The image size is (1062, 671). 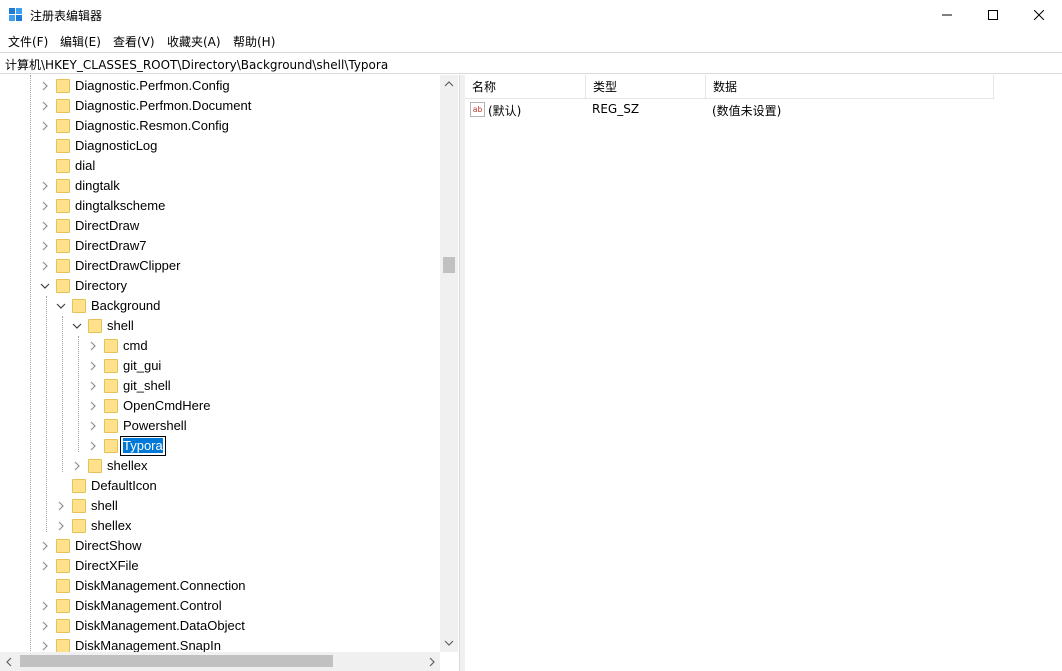 What do you see at coordinates (449, 363) in the screenshot?
I see `tree-vertical-scrollbar` at bounding box center [449, 363].